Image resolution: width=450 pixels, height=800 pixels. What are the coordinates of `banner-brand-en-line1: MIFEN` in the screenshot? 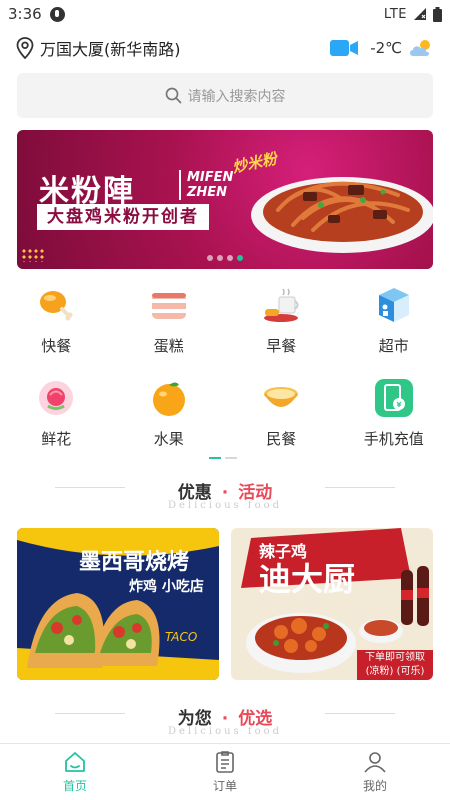 It's located at (210, 177).